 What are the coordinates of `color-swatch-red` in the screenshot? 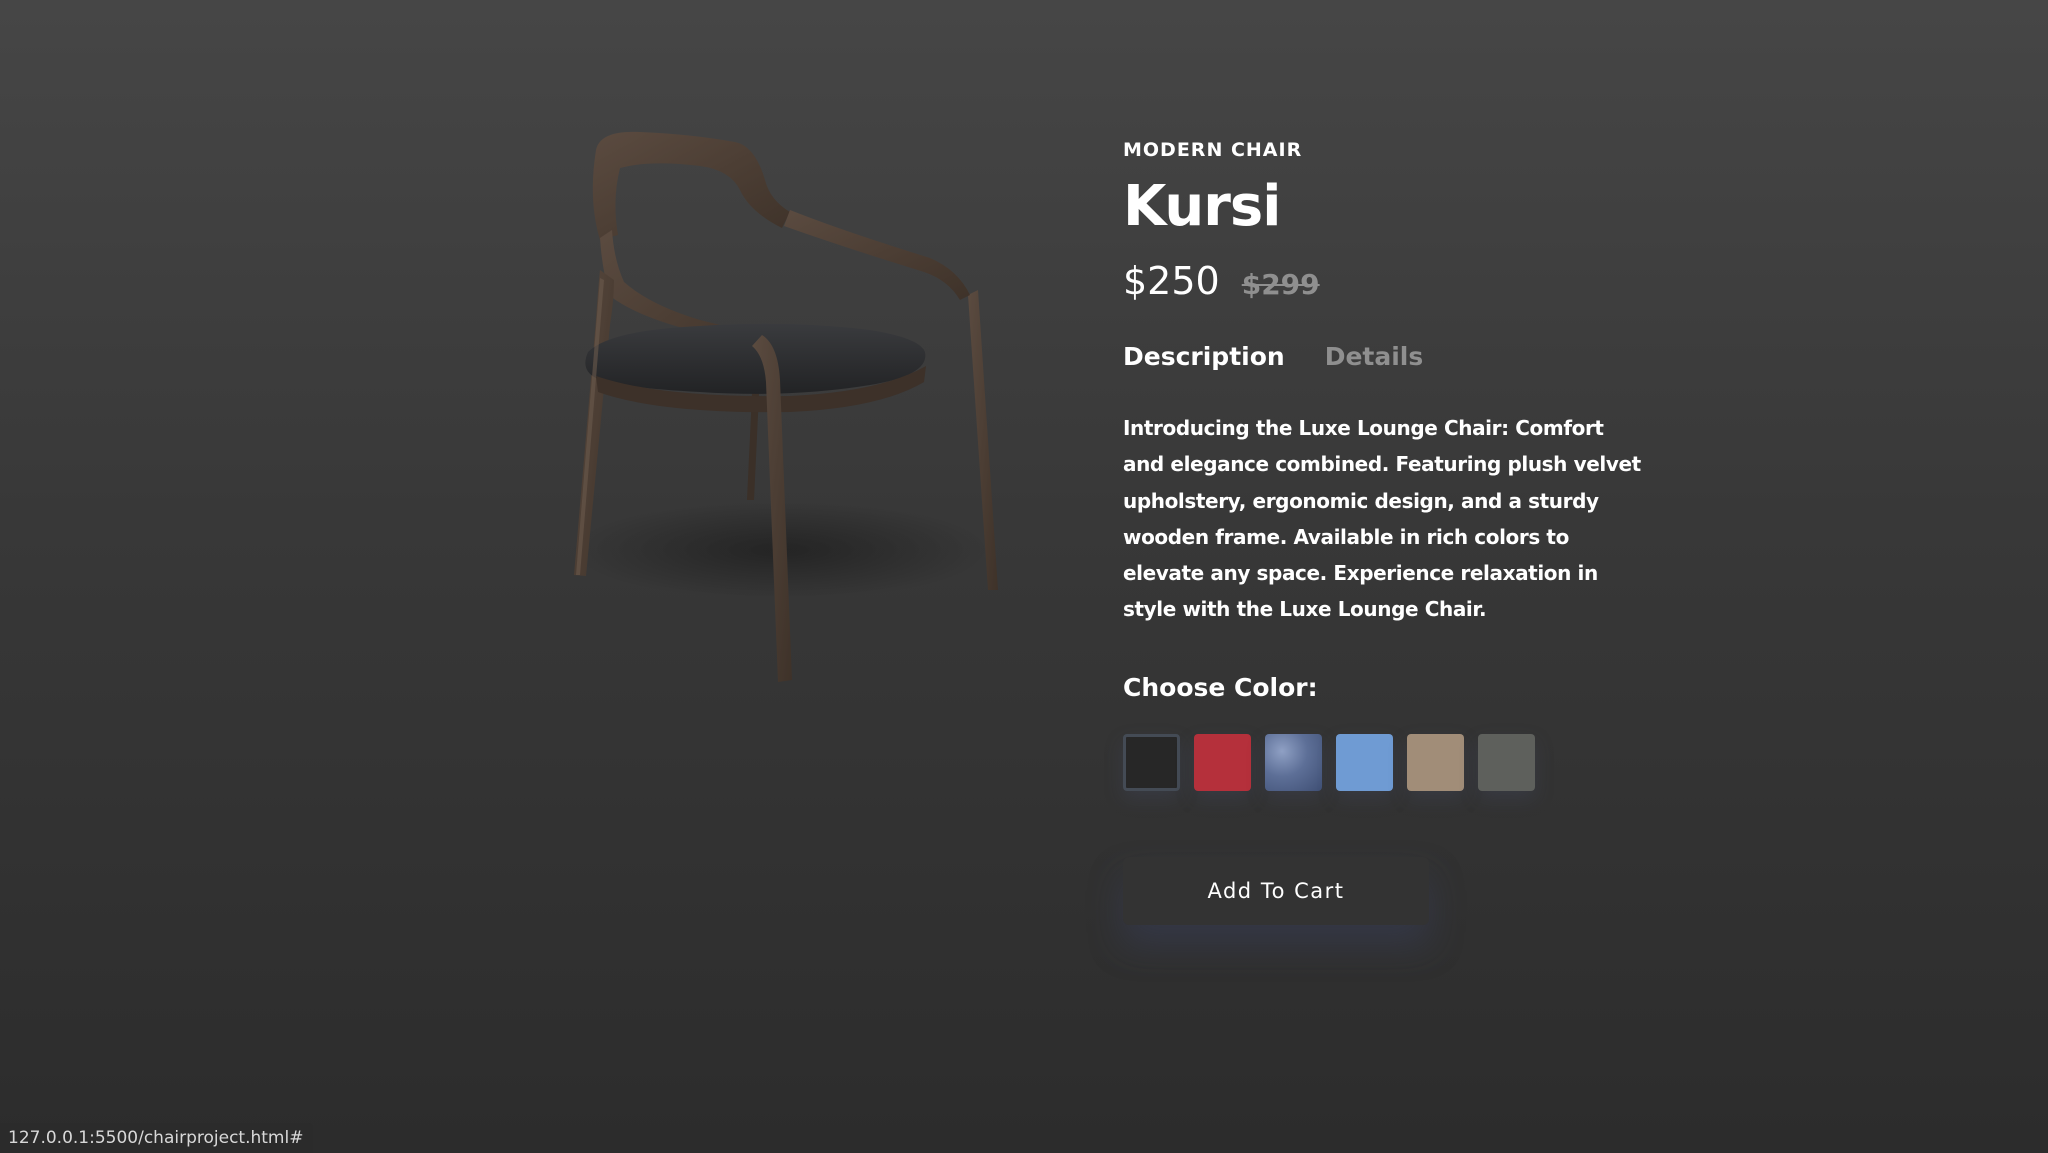 It's located at (1222, 762).